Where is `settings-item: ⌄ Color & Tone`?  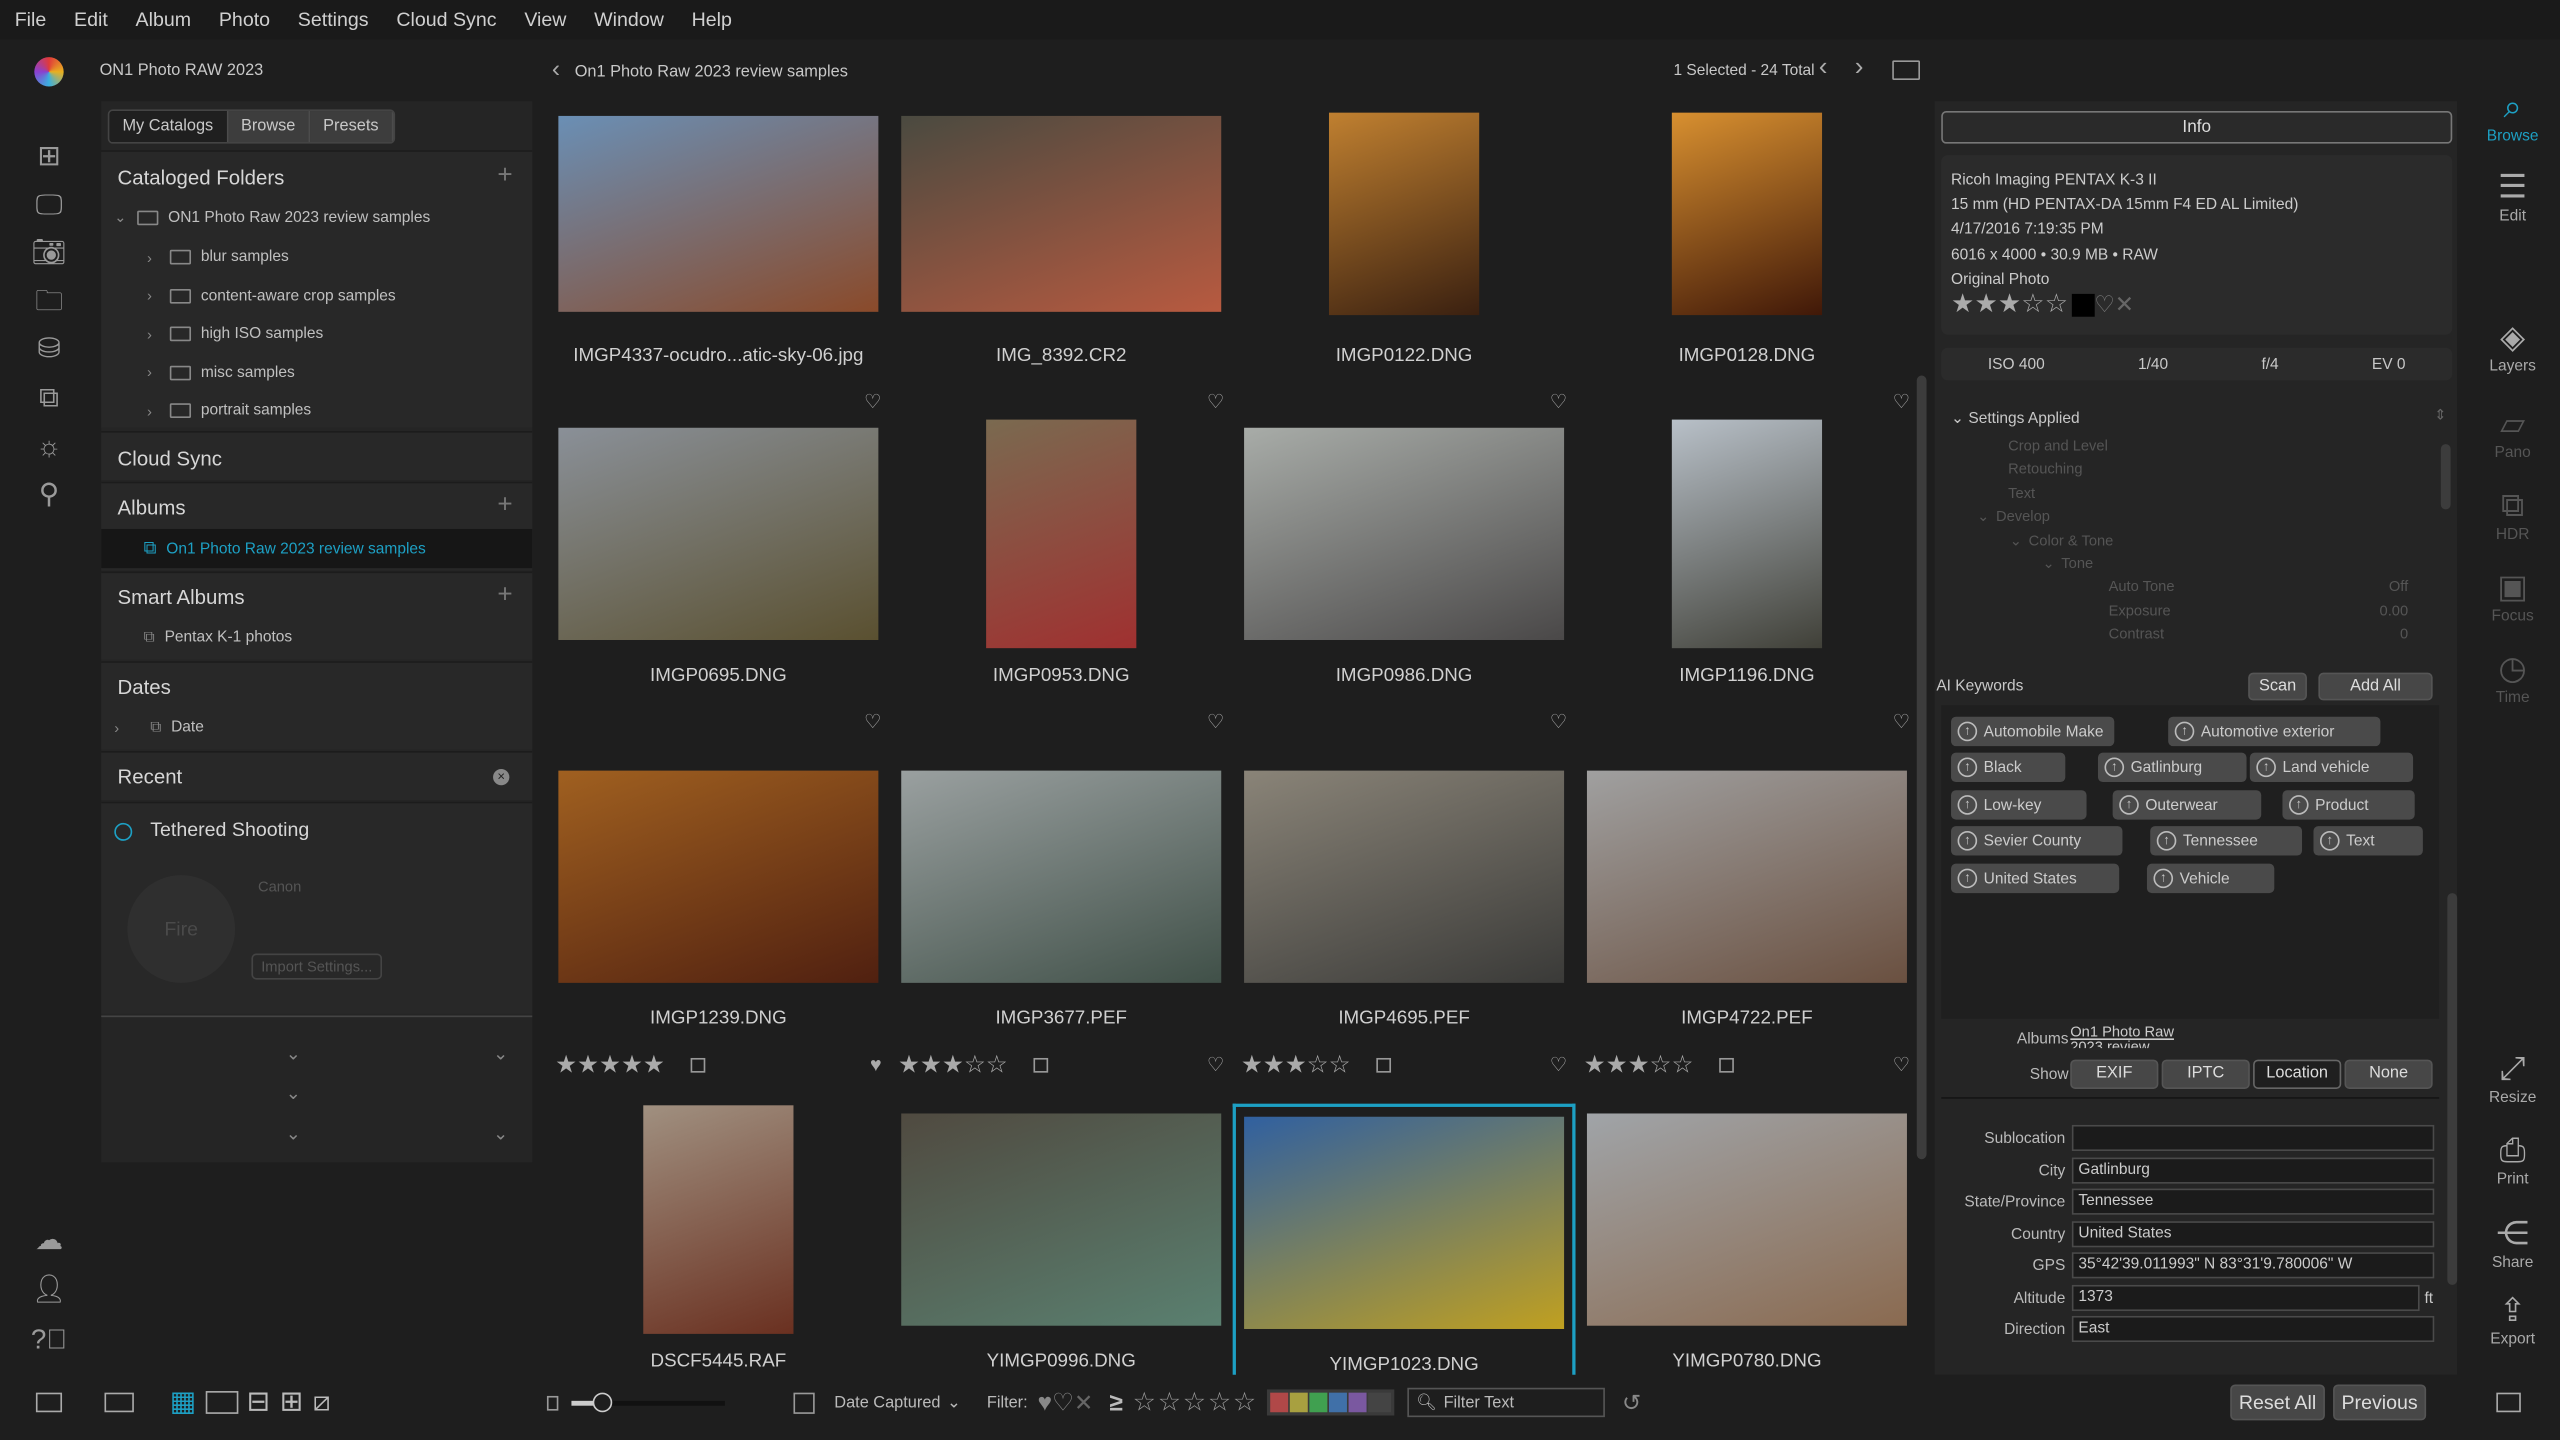
settings-item: ⌄ Color & Tone is located at coordinates (2217, 541).